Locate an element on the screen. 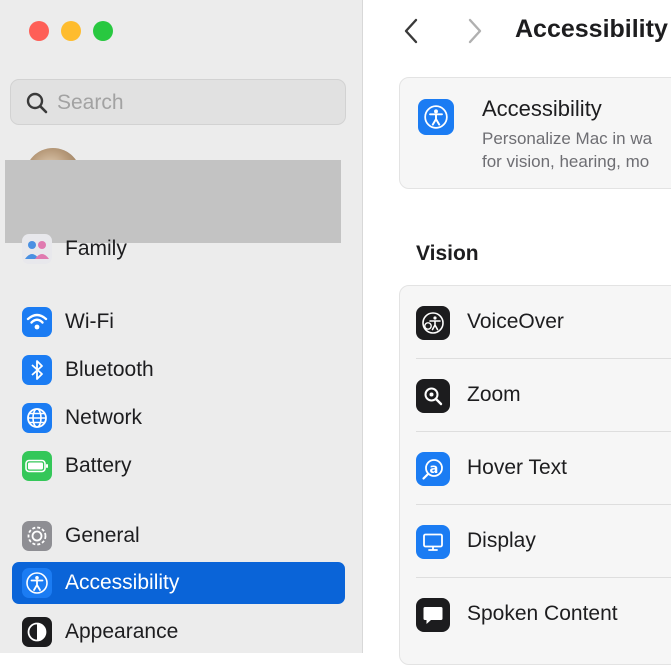  sidebar-item-label: Battery is located at coordinates (98, 465).